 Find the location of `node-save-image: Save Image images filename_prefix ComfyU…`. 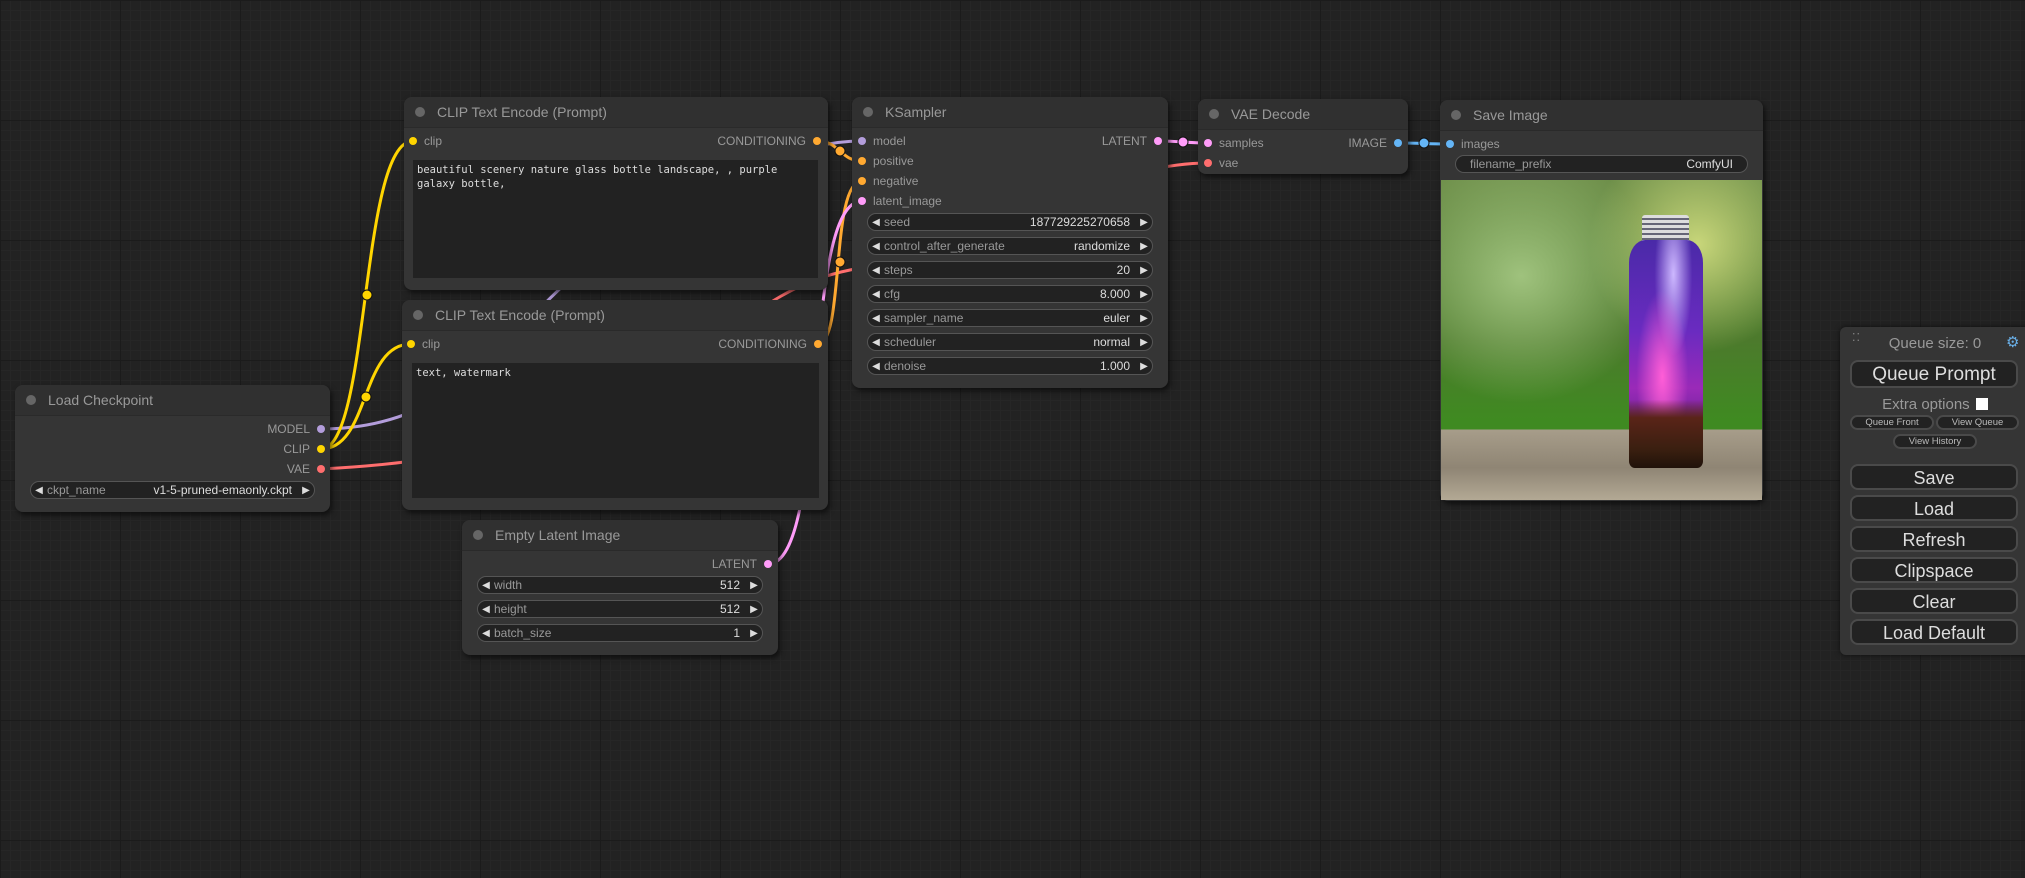

node-save-image: Save Image images filename_prefix ComfyU… is located at coordinates (1601, 300).